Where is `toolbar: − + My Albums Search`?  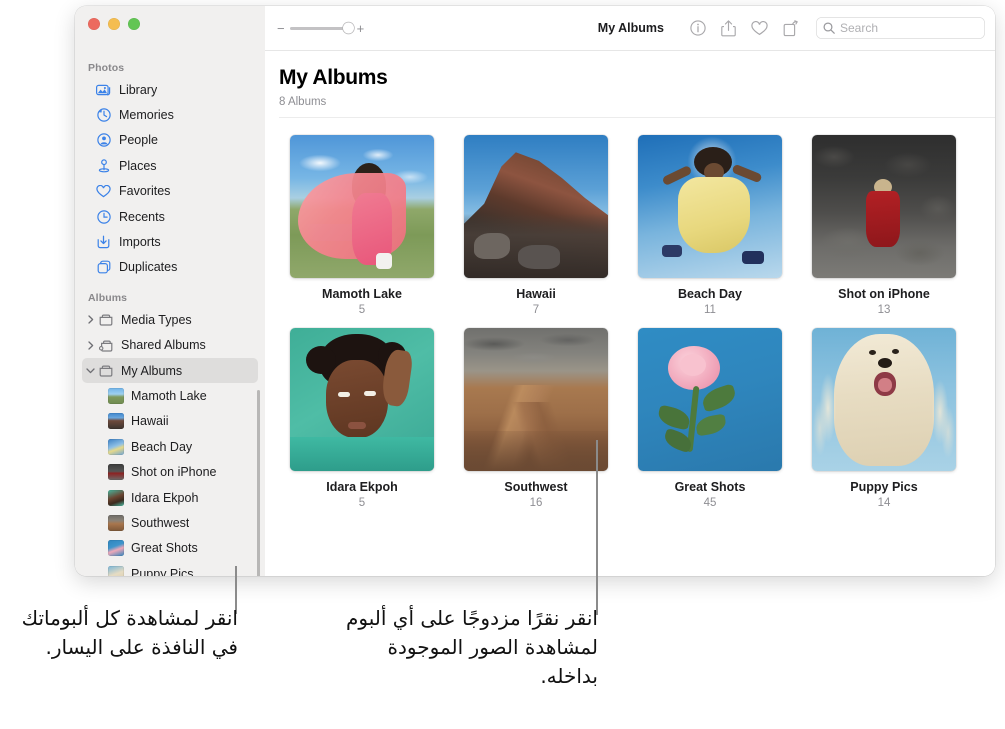 toolbar: − + My Albums Search is located at coordinates (630, 28).